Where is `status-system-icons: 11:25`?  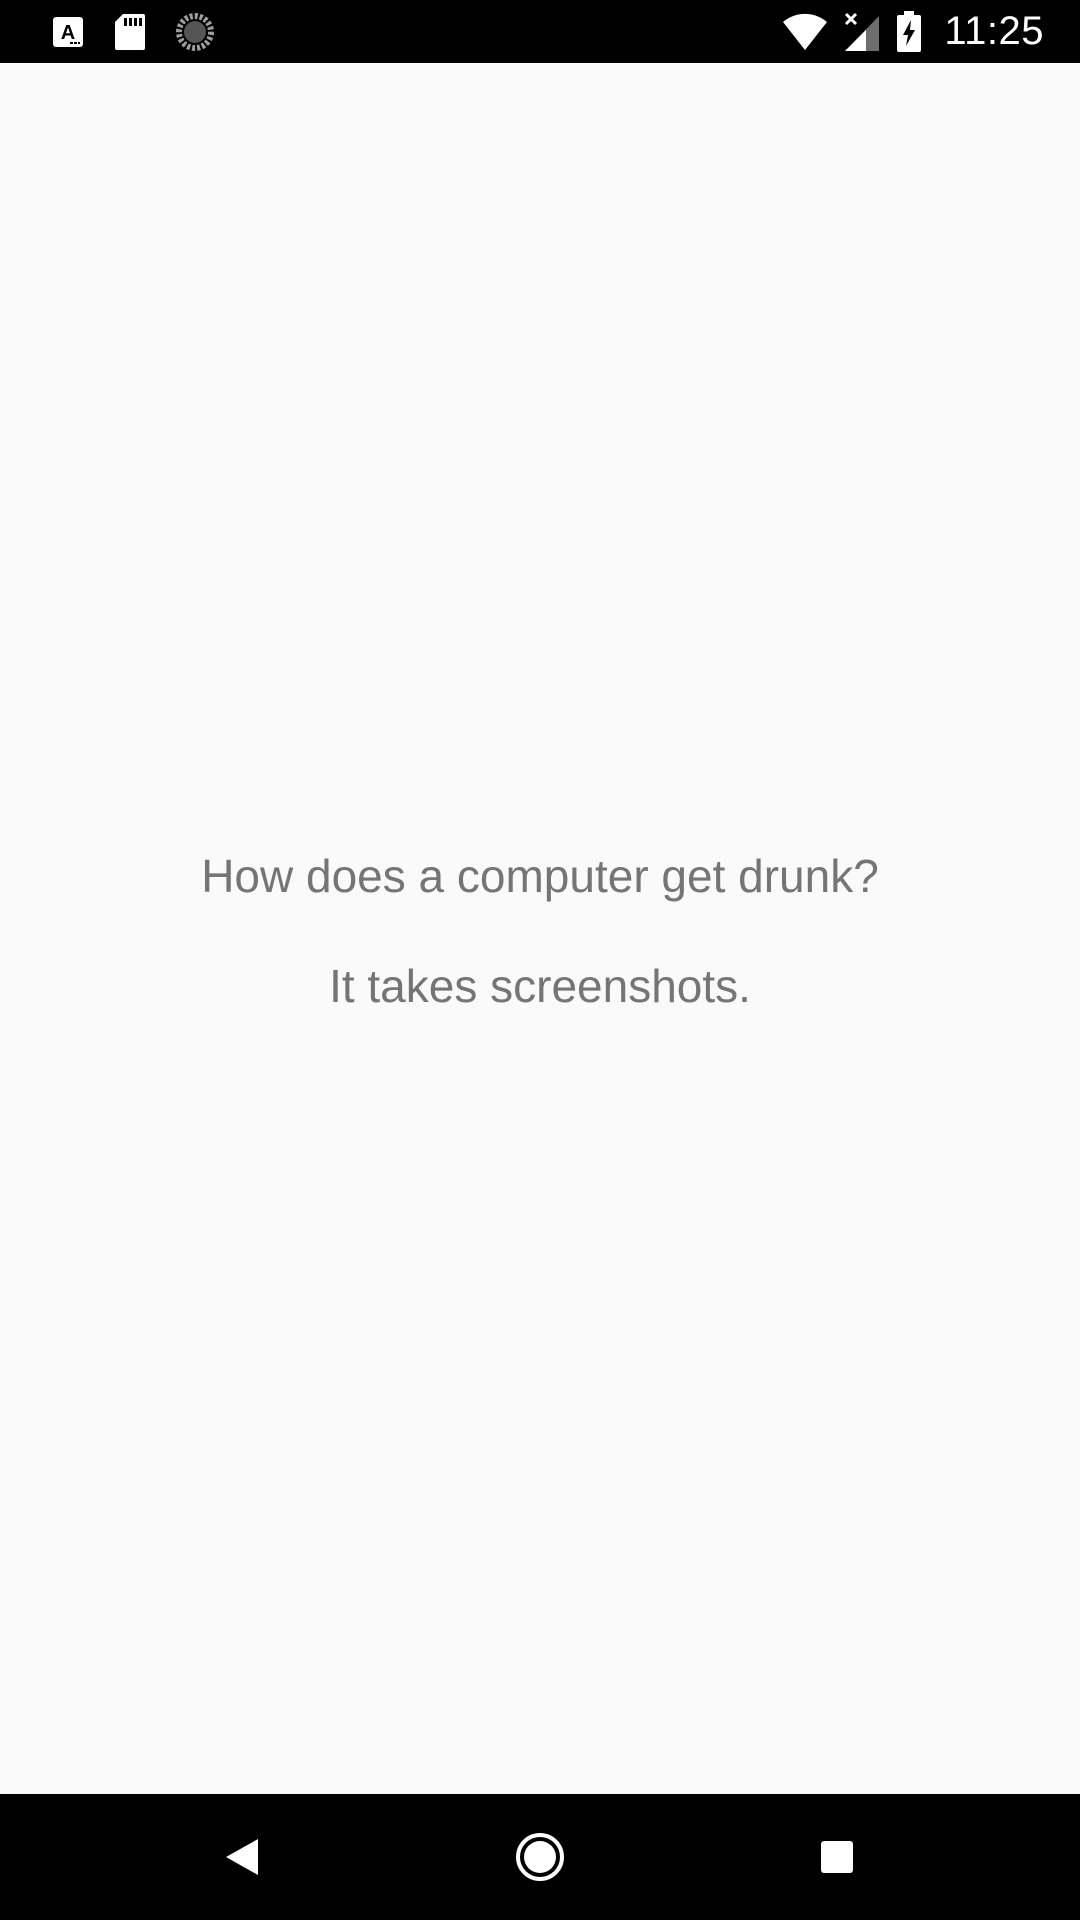
status-system-icons: 11:25 is located at coordinates (913, 31).